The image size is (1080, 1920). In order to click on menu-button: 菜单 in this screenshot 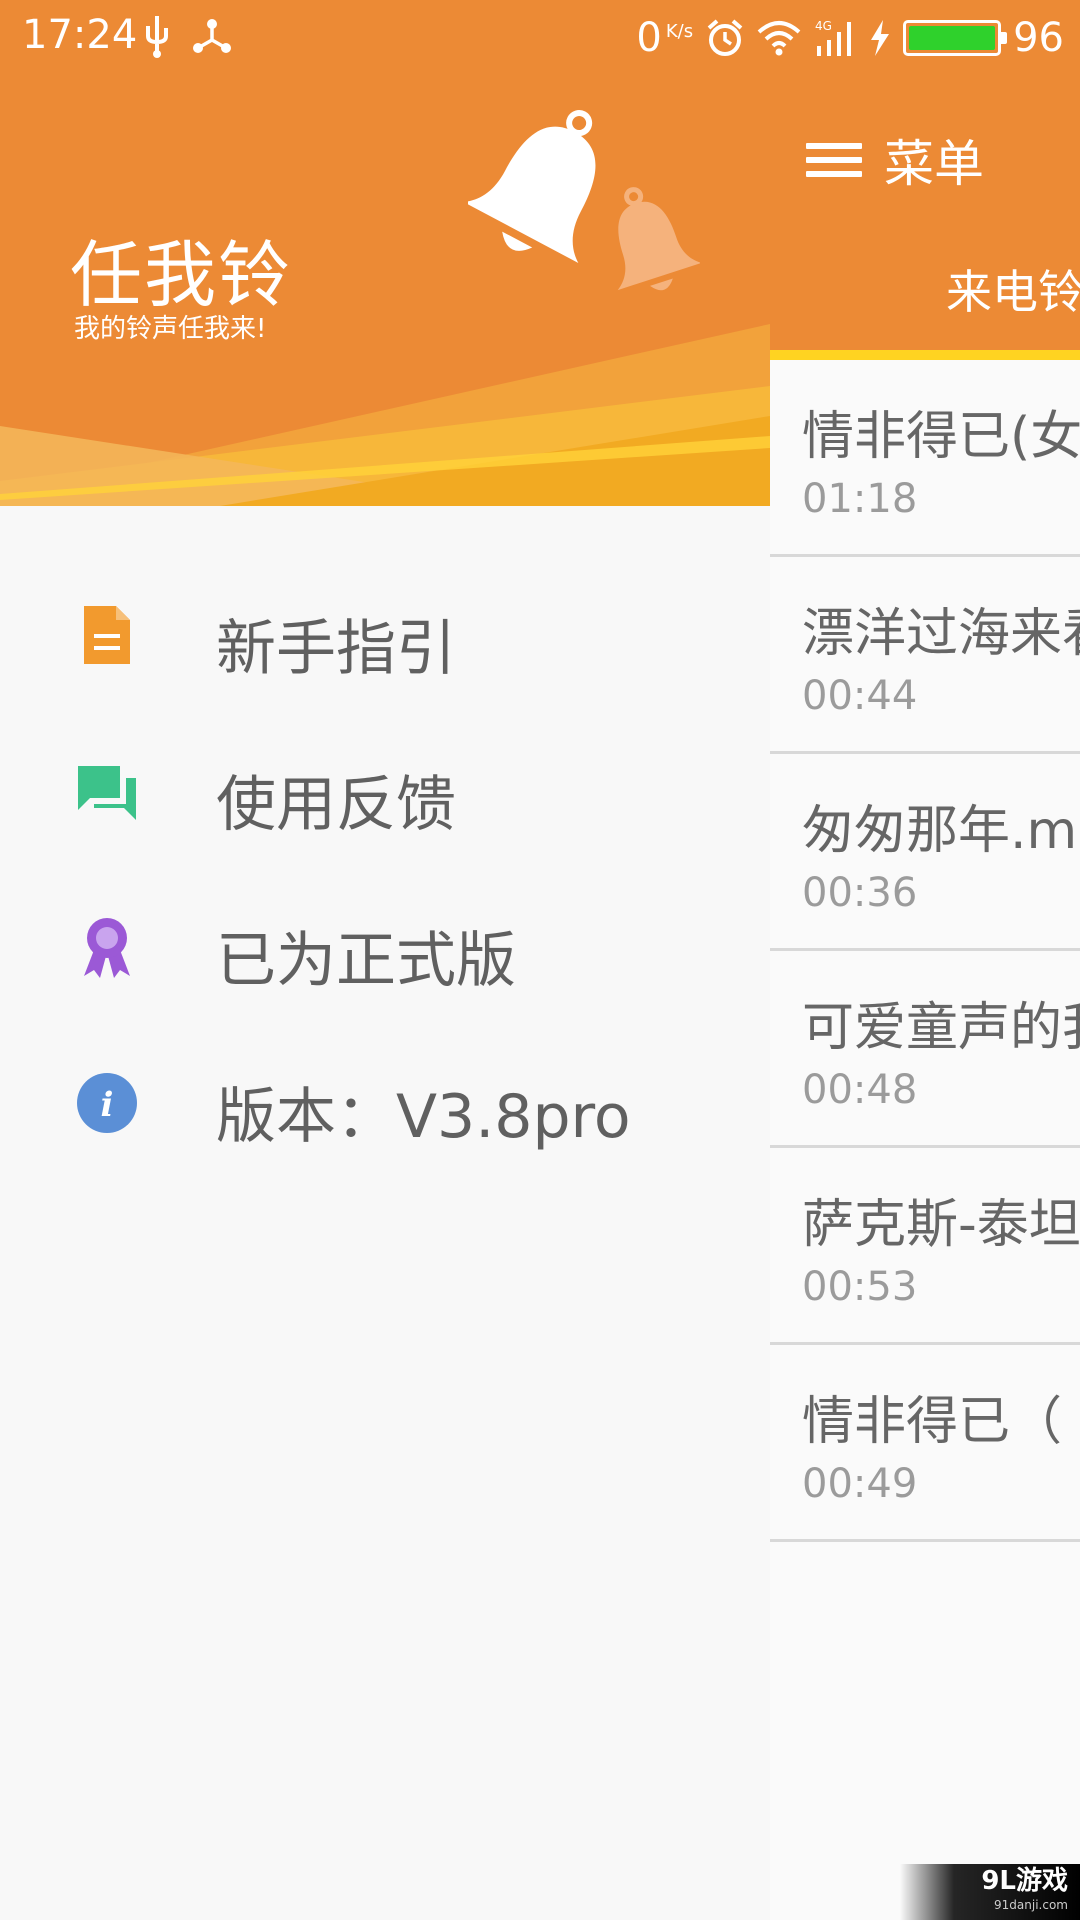, I will do `click(895, 160)`.